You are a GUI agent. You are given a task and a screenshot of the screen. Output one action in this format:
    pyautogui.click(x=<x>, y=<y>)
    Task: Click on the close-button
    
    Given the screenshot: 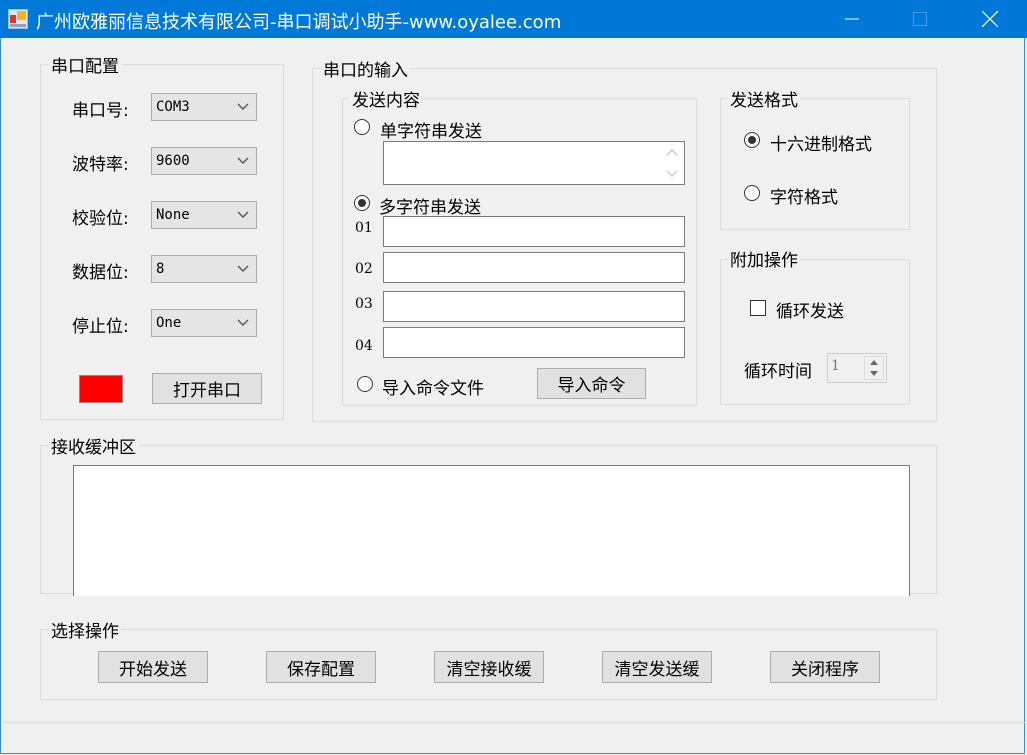 What is the action you would take?
    pyautogui.click(x=990, y=19)
    